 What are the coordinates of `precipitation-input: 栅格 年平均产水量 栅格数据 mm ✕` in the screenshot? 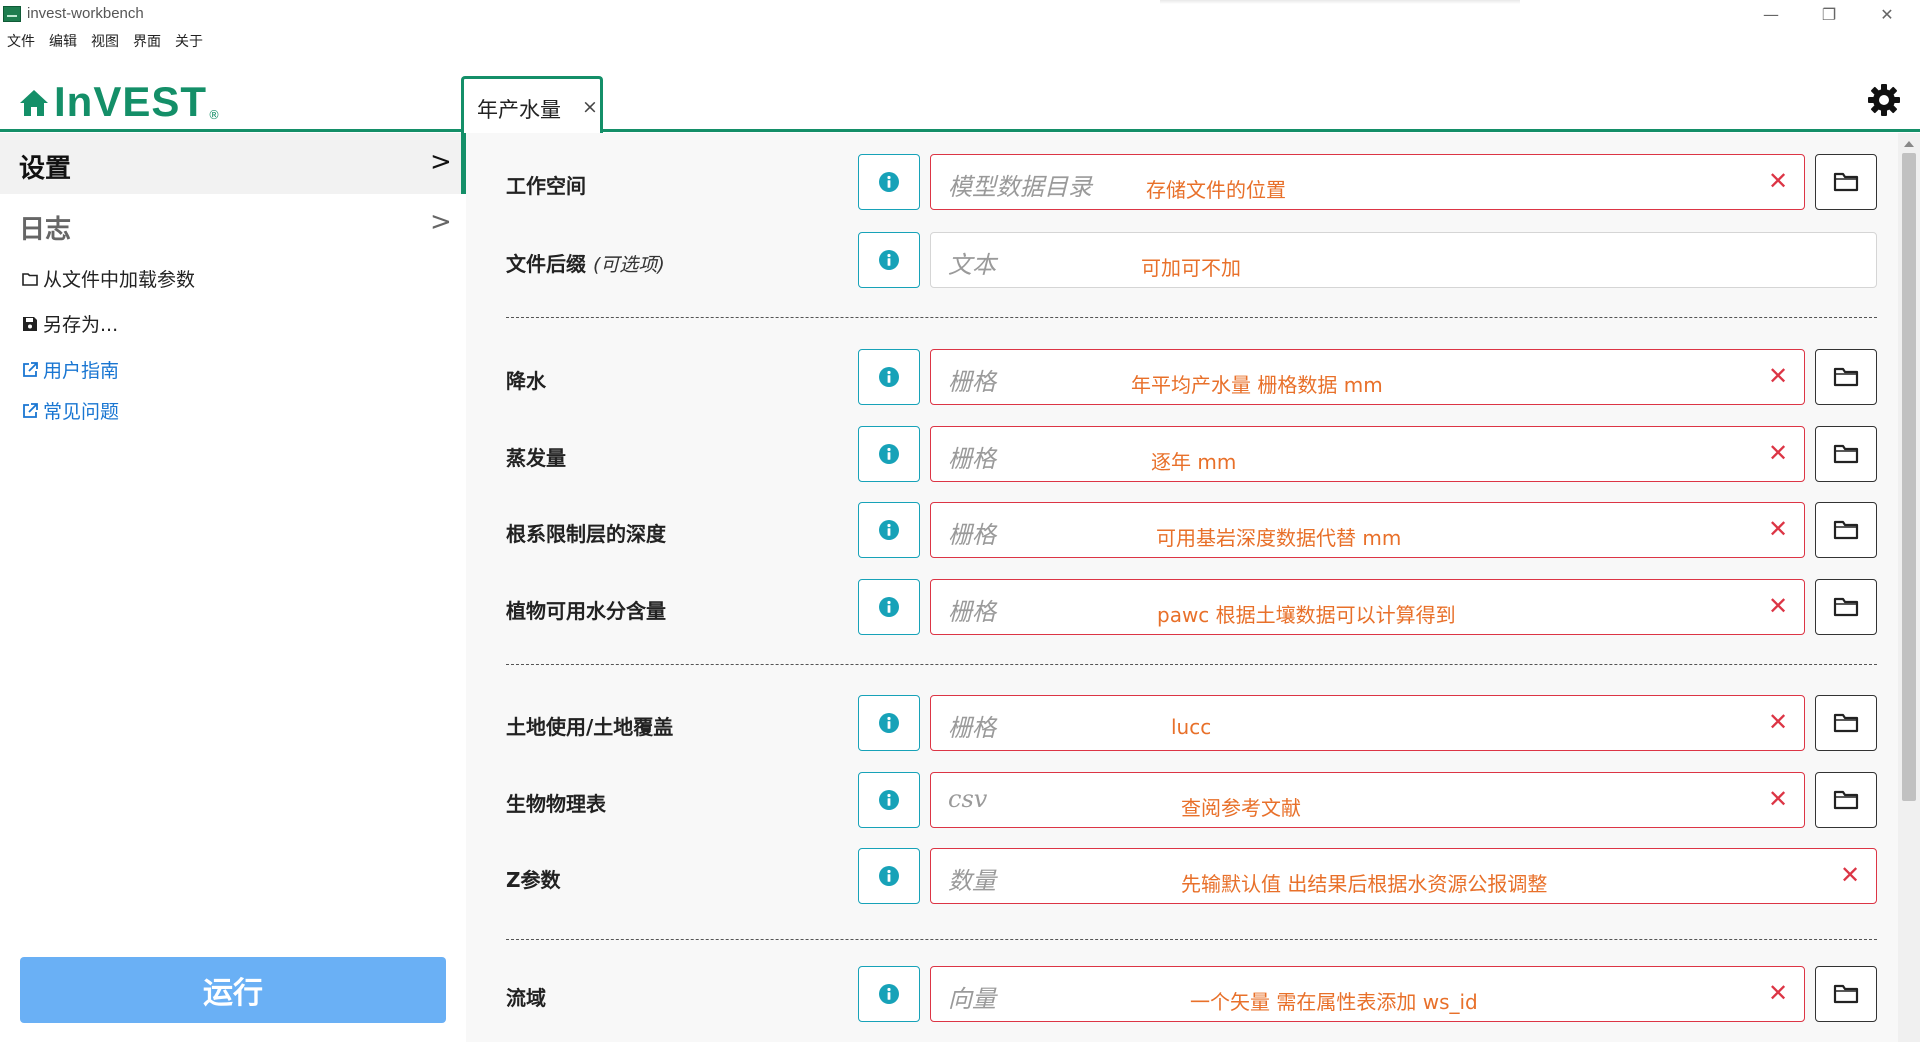 It's located at (1367, 377).